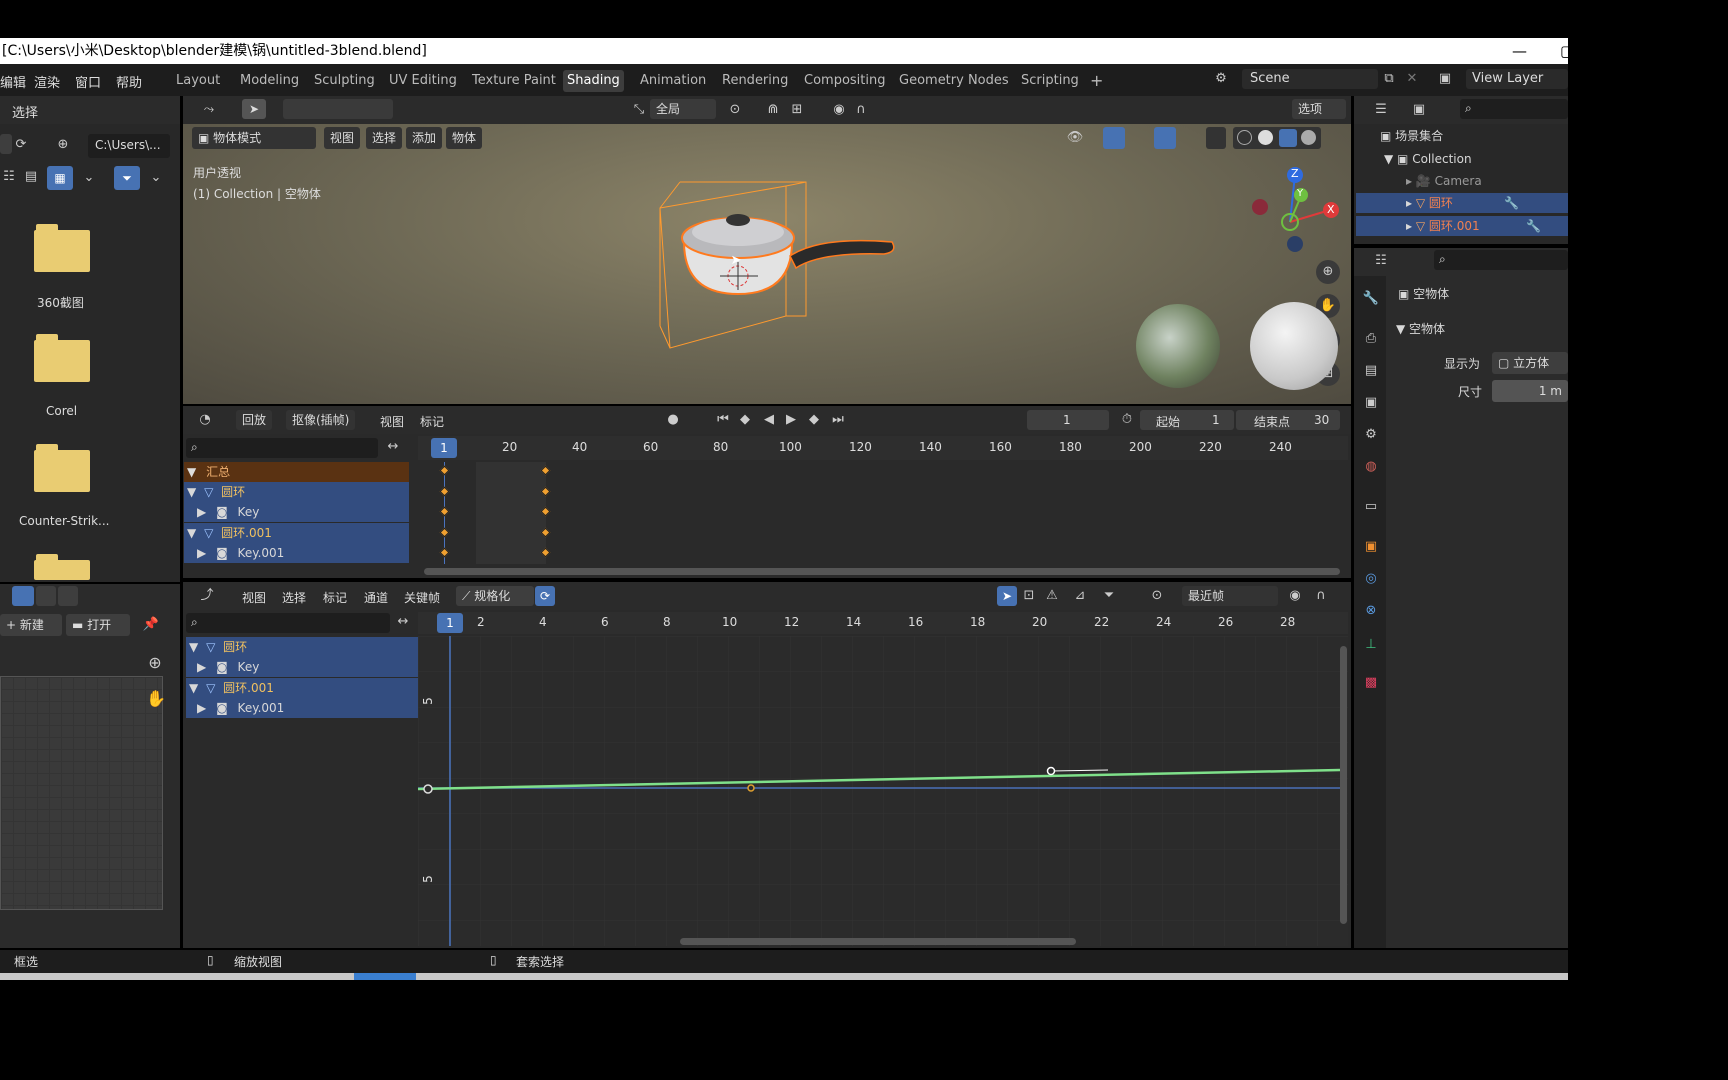 This screenshot has width=1728, height=1080. Describe the element at coordinates (98, 625) in the screenshot. I see `open-image-button: ▬ 打开` at that location.